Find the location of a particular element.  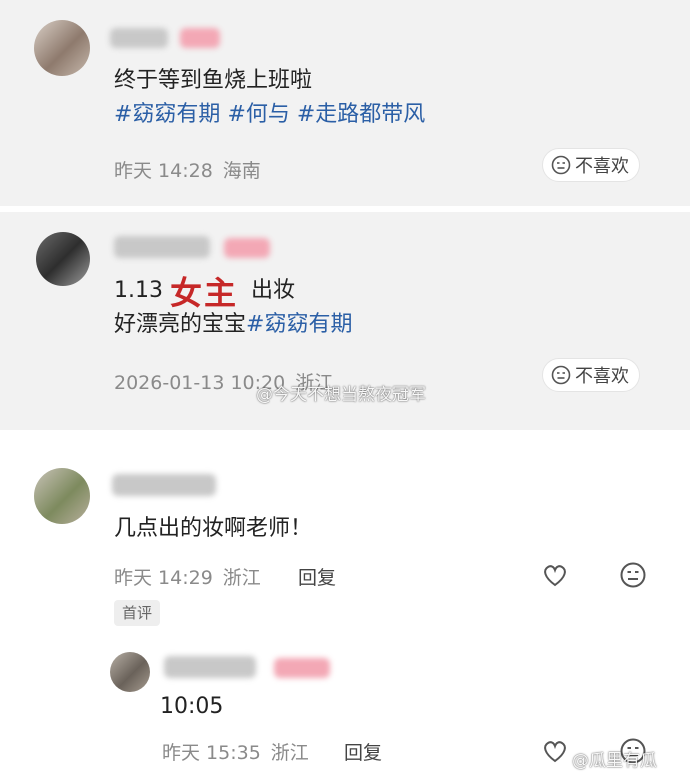

timestamp: 昨天 15:35 is located at coordinates (211, 753).